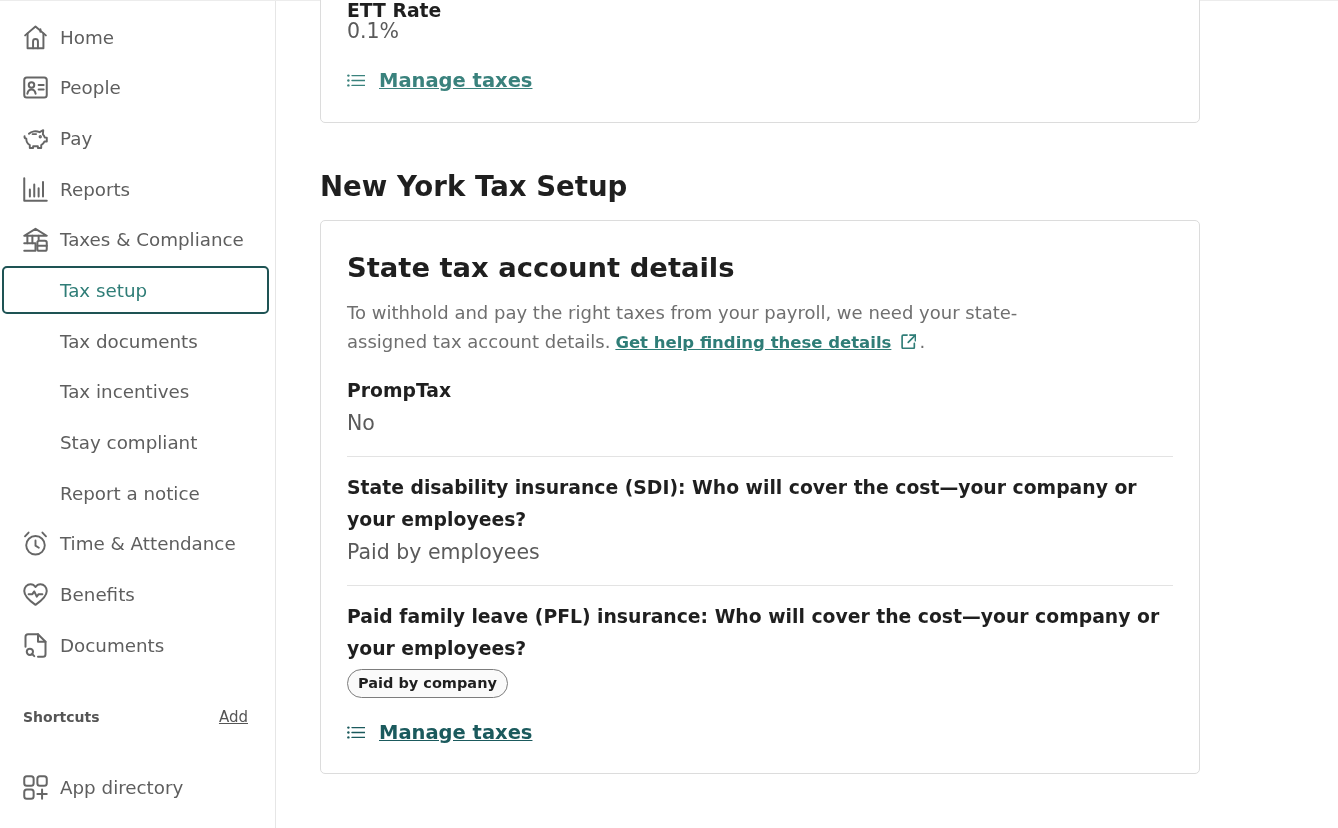 This screenshot has height=828, width=1338. Describe the element at coordinates (400, 391) in the screenshot. I see `field-label: PrompTax` at that location.